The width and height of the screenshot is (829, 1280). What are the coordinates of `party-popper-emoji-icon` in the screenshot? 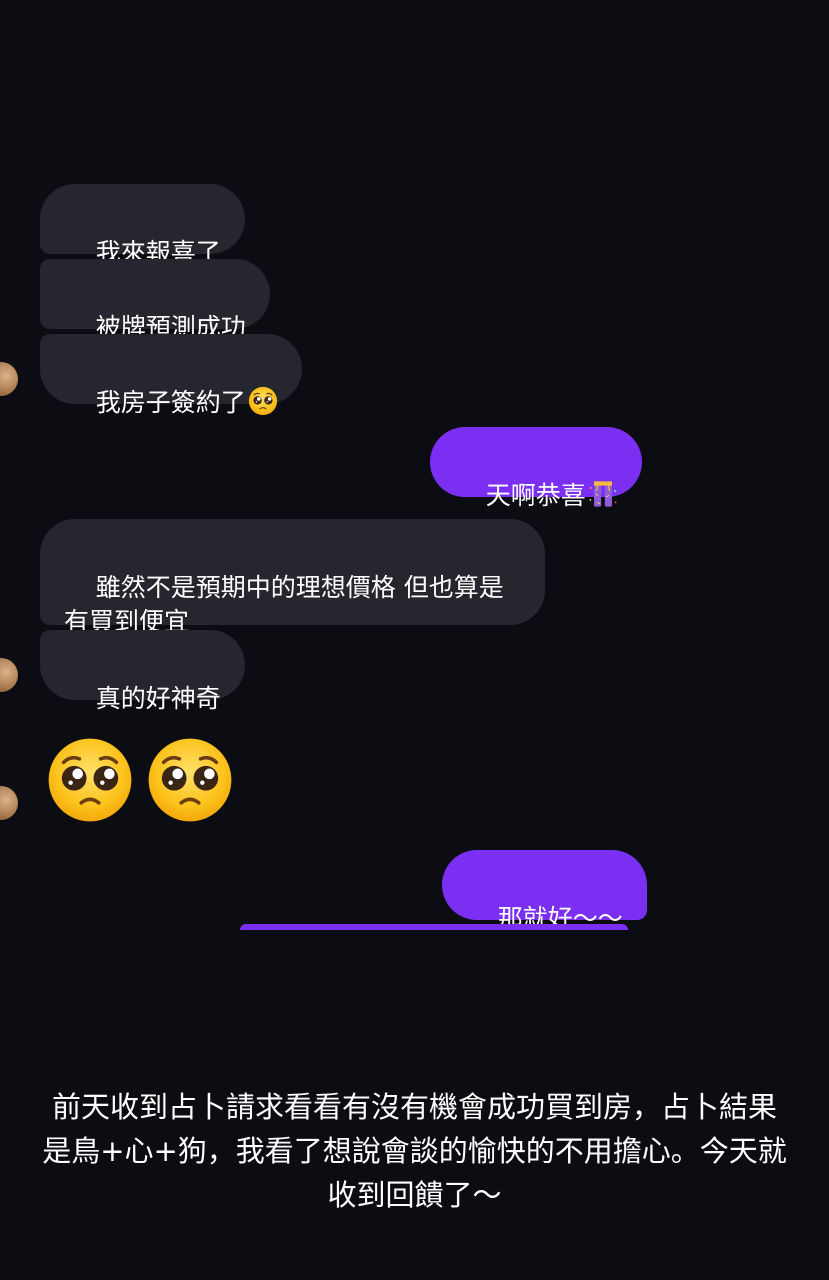 It's located at (603, 494).